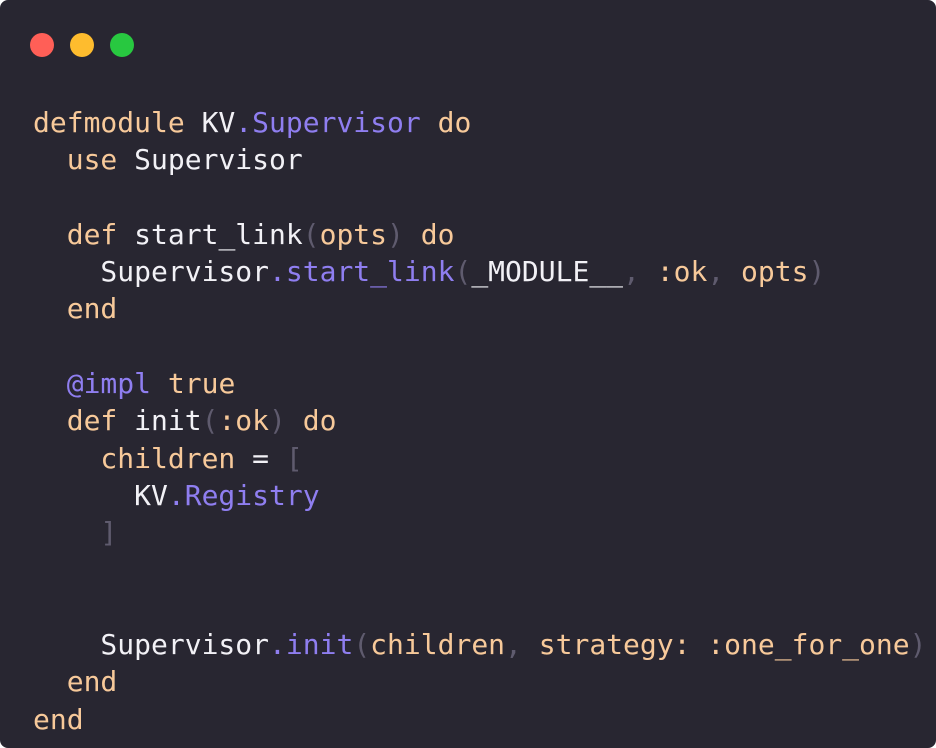 Image resolution: width=936 pixels, height=748 pixels. What do you see at coordinates (479, 458) in the screenshot?
I see `code-line: children = [` at bounding box center [479, 458].